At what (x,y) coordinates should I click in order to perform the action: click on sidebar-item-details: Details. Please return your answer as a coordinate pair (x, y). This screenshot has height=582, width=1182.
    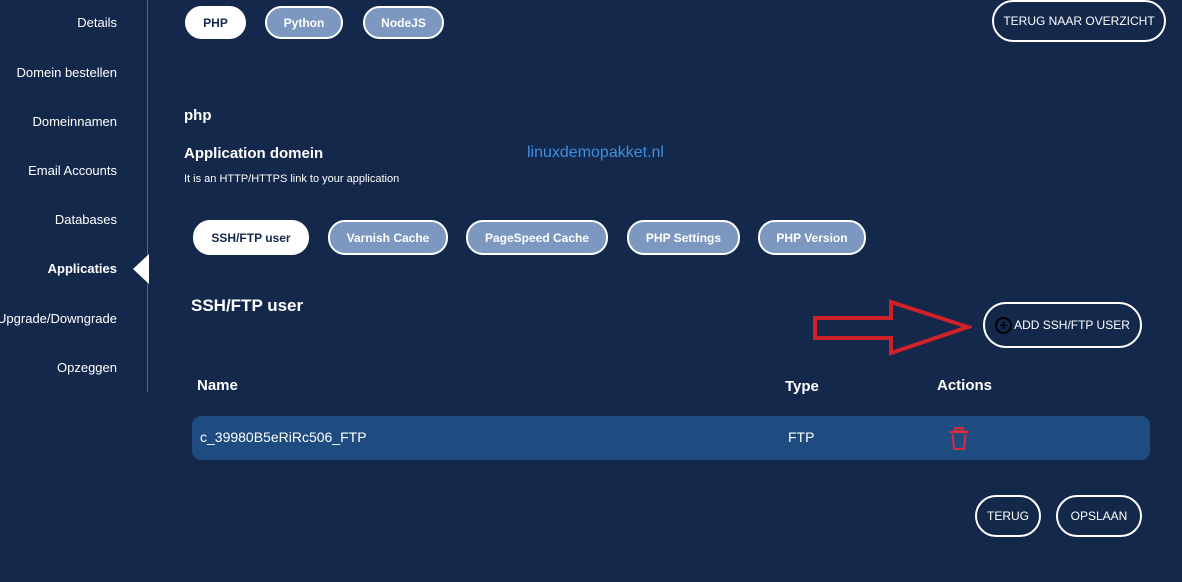
    Looking at the image, I should click on (97, 22).